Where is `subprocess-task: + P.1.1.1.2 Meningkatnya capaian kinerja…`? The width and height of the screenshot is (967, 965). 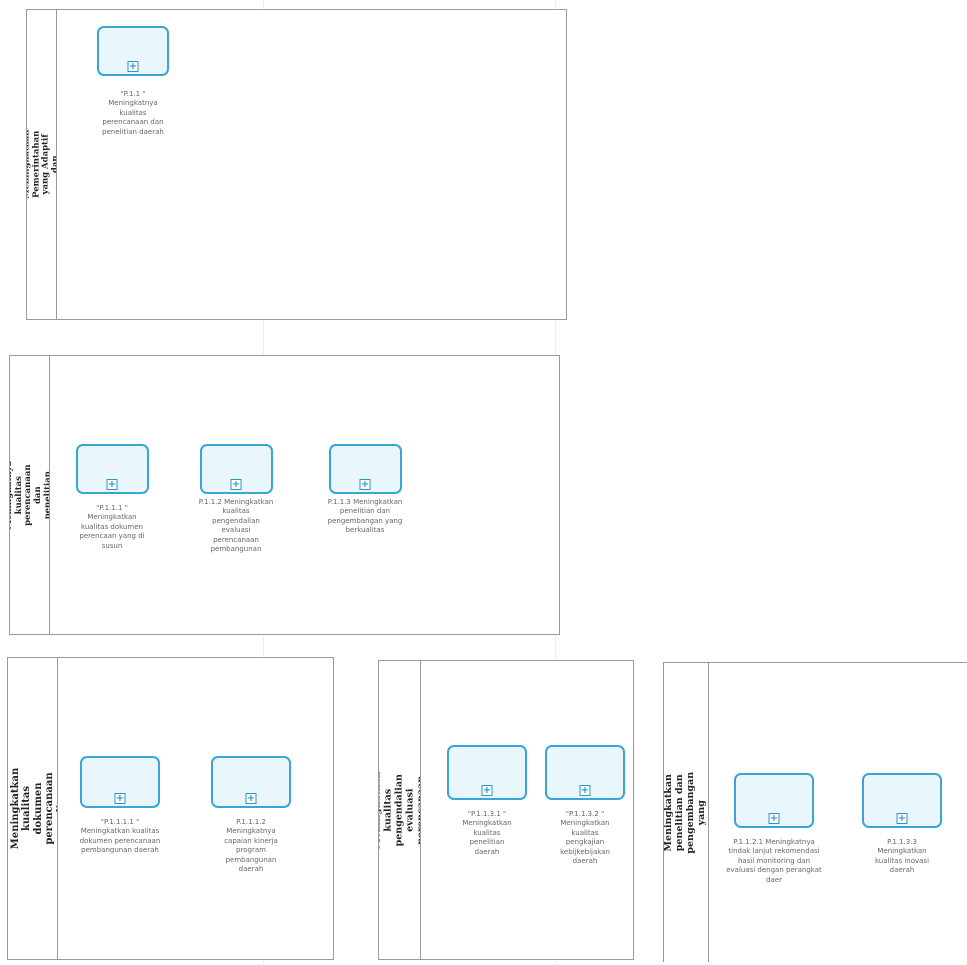
subprocess-task: + P.1.1.1.2 Meningkatnya capaian kinerja… is located at coordinates (251, 815).